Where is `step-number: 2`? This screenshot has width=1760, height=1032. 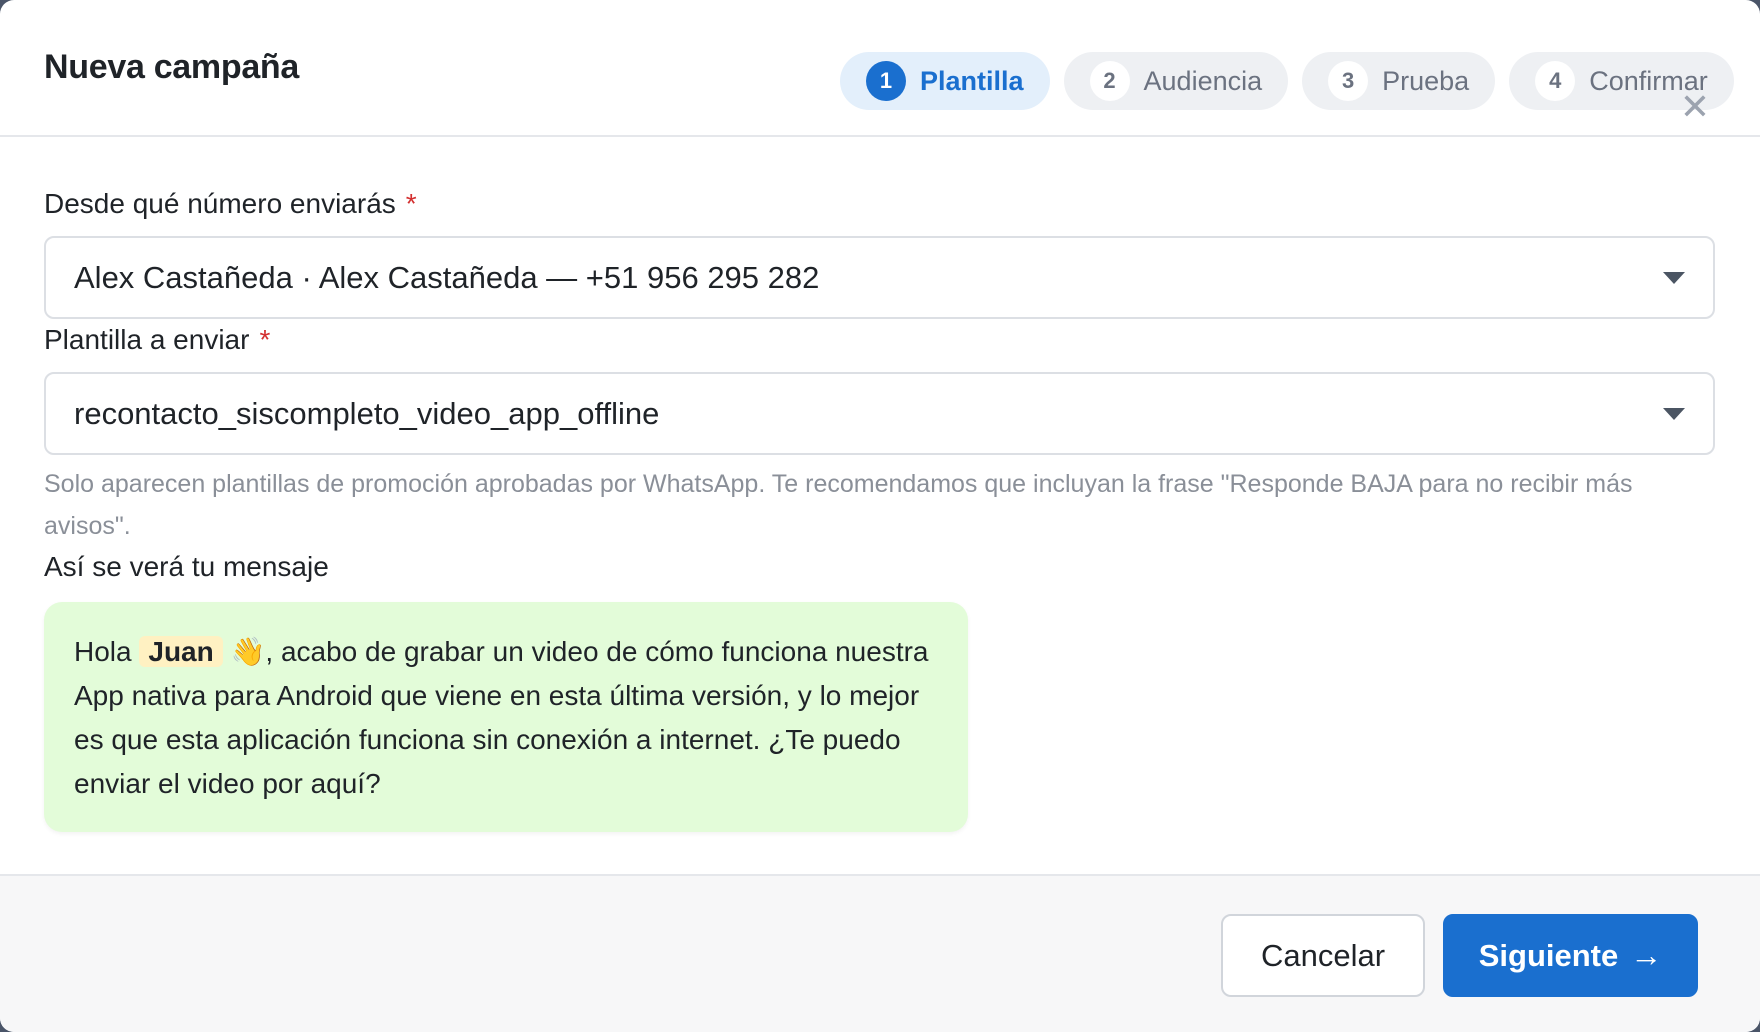 step-number: 2 is located at coordinates (1109, 81).